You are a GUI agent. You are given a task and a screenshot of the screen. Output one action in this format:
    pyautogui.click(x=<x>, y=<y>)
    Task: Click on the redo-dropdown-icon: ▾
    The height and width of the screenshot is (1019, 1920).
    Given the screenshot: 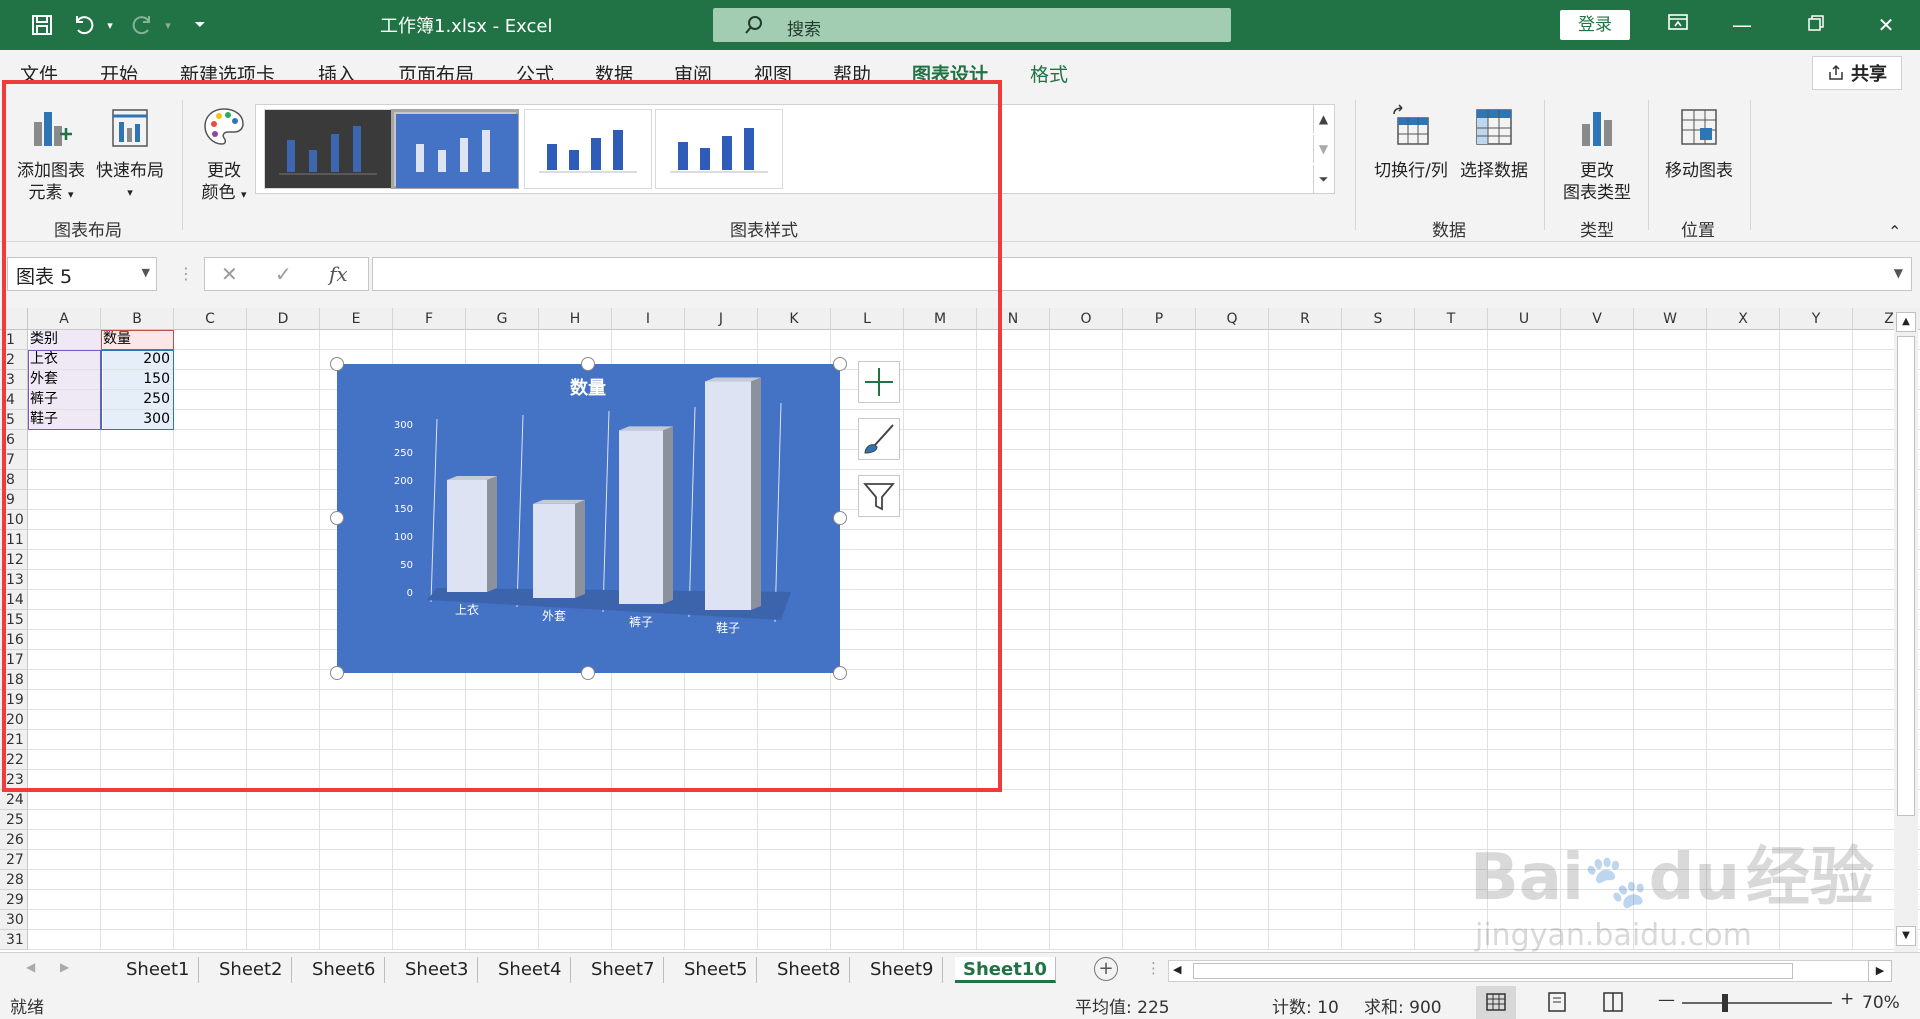 What is the action you would take?
    pyautogui.click(x=168, y=25)
    